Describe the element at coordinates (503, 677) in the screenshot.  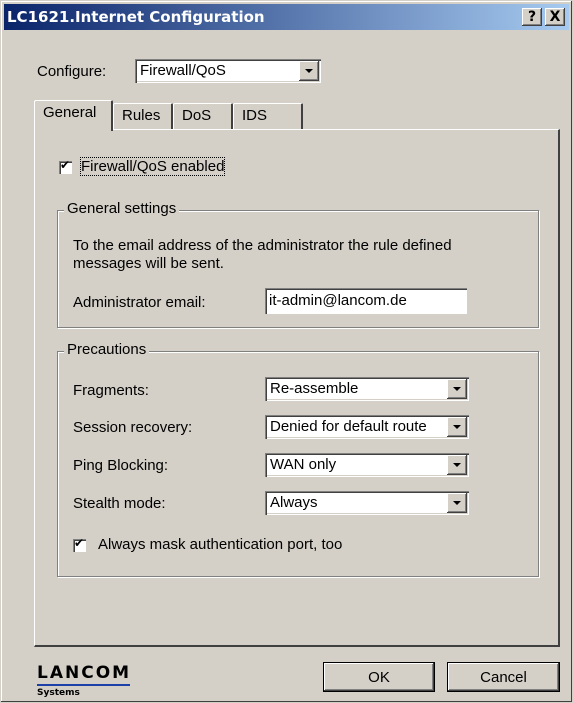
I see `cancel-button: Cancel` at that location.